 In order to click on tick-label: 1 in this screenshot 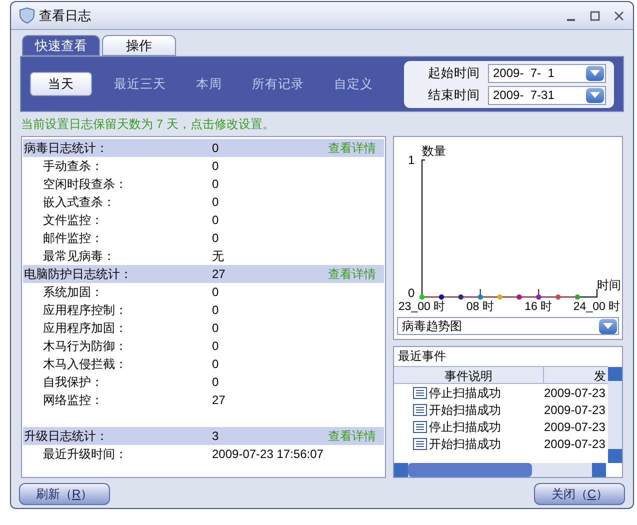, I will do `click(411, 160)`.